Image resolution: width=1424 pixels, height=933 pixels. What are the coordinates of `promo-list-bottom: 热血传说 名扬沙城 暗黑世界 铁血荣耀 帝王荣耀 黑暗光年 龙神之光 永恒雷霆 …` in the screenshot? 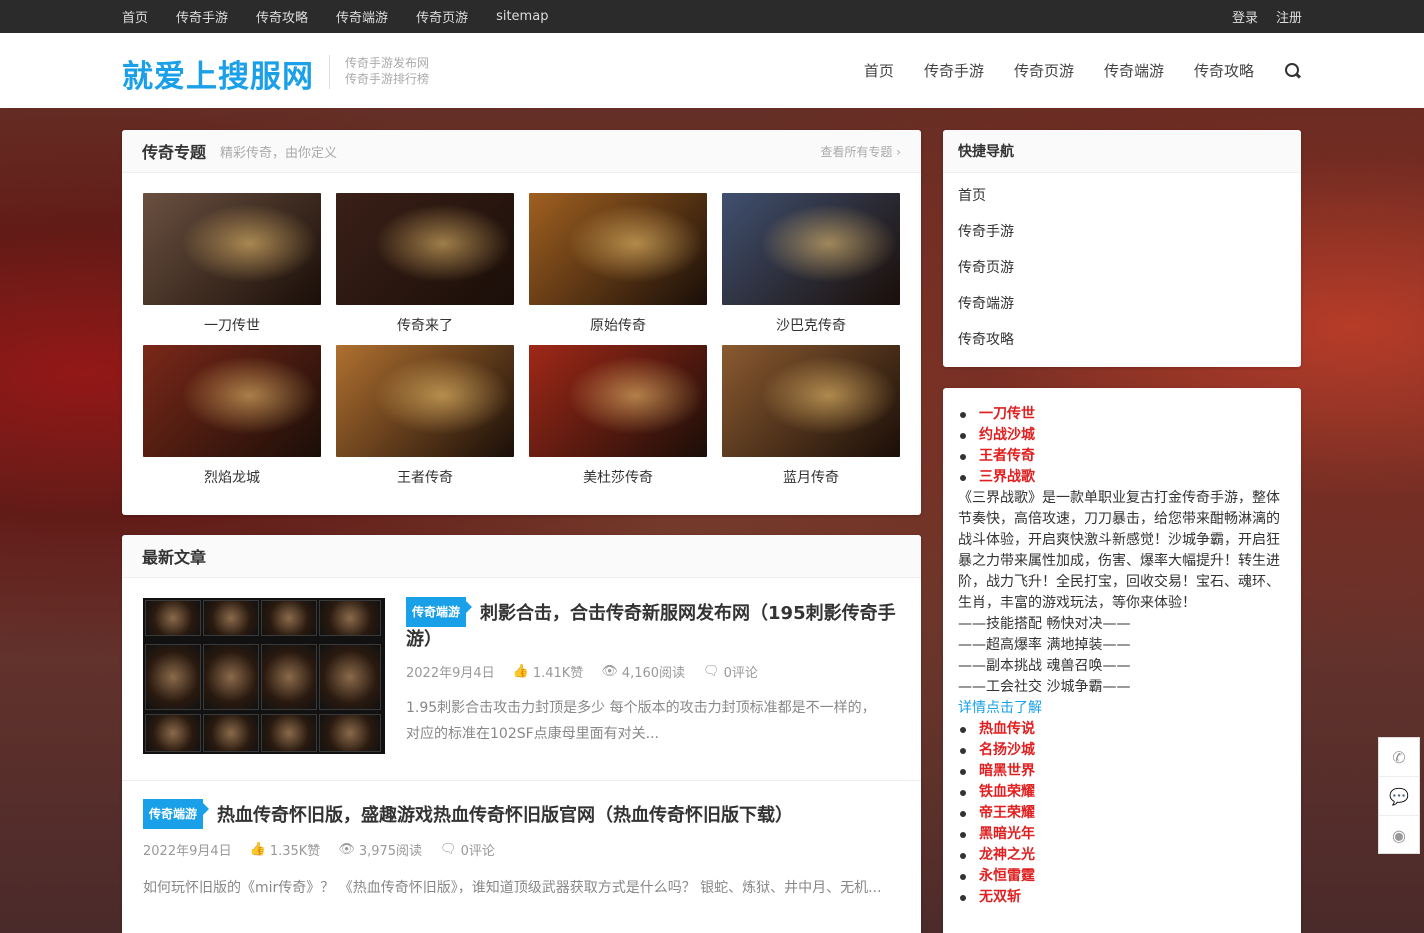 It's located at (1123, 813).